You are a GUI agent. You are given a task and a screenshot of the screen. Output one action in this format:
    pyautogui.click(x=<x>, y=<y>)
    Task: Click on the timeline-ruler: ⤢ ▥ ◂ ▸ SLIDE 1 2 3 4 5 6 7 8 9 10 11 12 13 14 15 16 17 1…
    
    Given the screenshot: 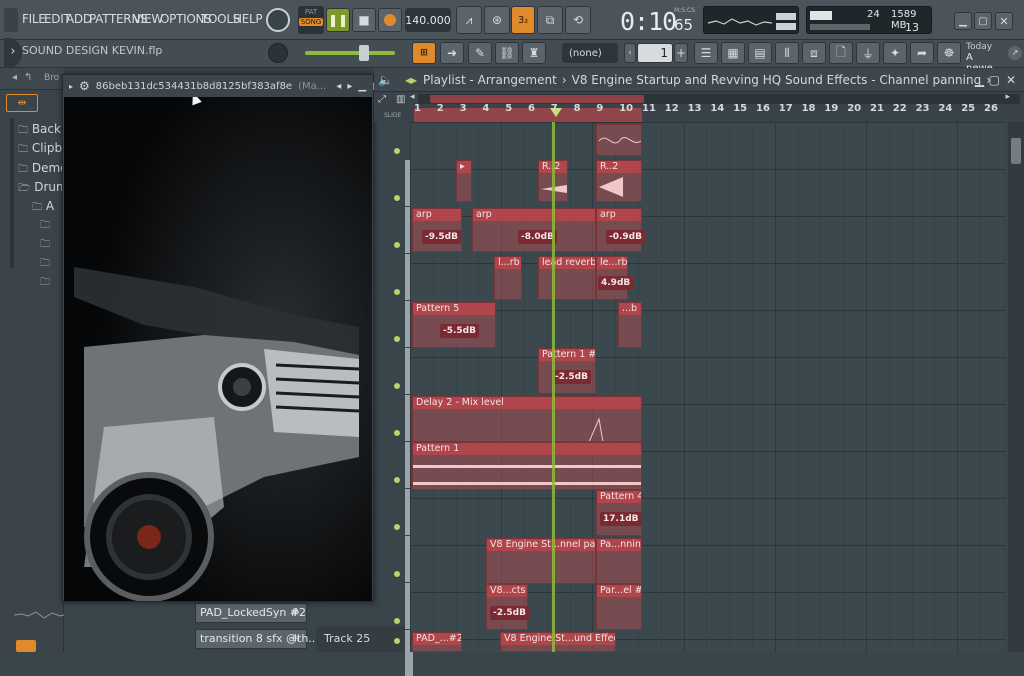 What is the action you would take?
    pyautogui.click(x=699, y=107)
    